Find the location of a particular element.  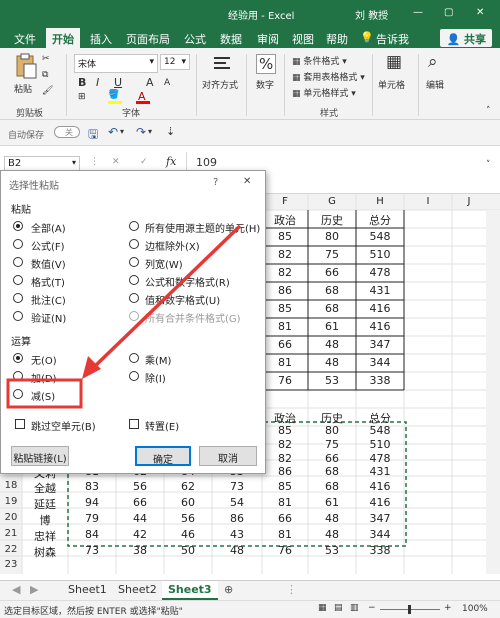

annotation-overlay is located at coordinates (124, 316).